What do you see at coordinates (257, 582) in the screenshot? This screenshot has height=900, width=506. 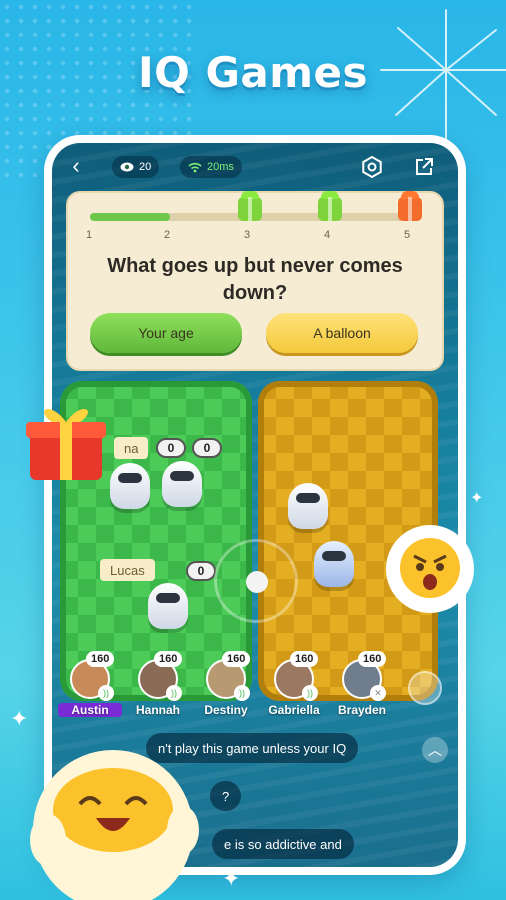 I see `joystick-knob` at bounding box center [257, 582].